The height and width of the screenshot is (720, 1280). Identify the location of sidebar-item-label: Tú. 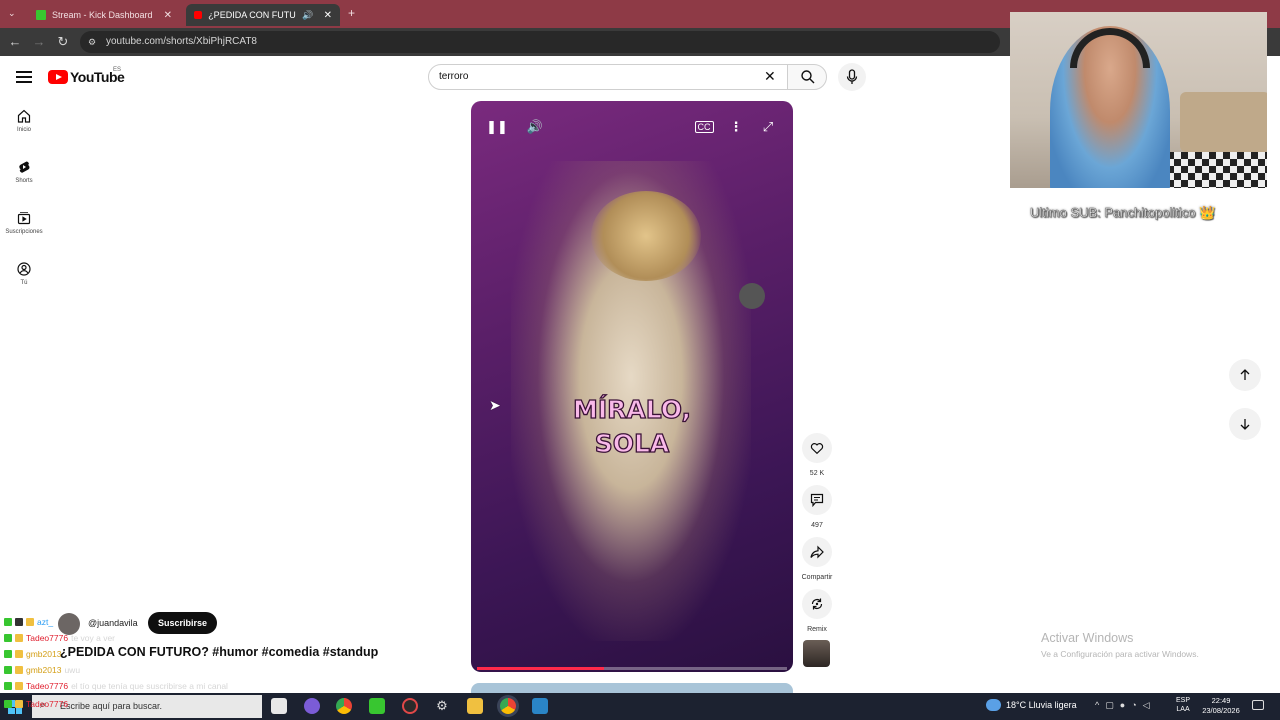
(24, 283).